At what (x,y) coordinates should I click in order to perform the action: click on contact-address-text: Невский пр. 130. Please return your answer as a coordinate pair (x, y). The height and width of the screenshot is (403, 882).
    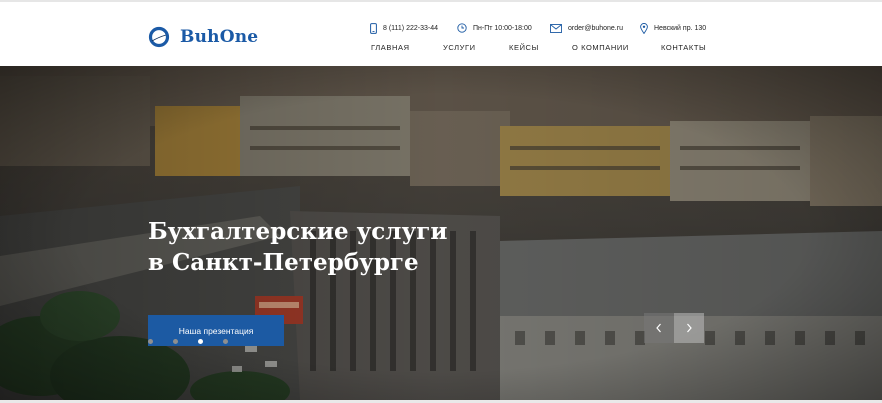
    Looking at the image, I should click on (680, 28).